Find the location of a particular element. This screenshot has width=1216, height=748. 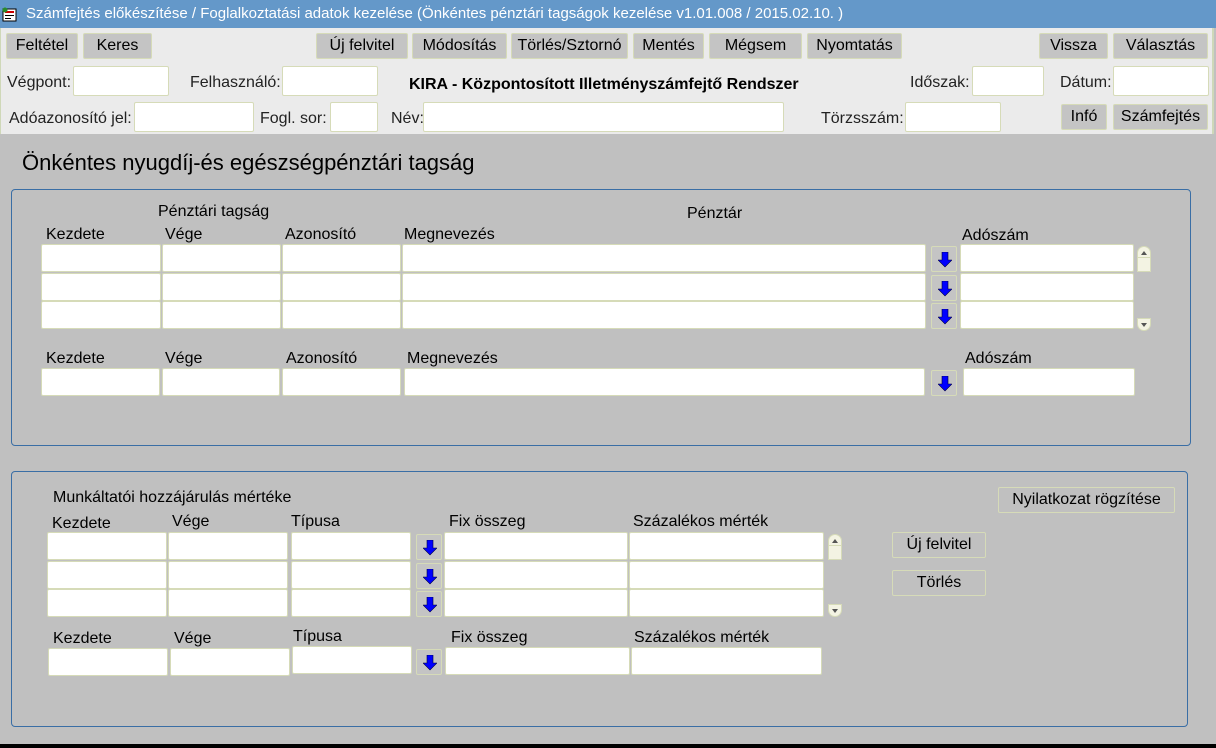

vegpont-input is located at coordinates (121, 81).